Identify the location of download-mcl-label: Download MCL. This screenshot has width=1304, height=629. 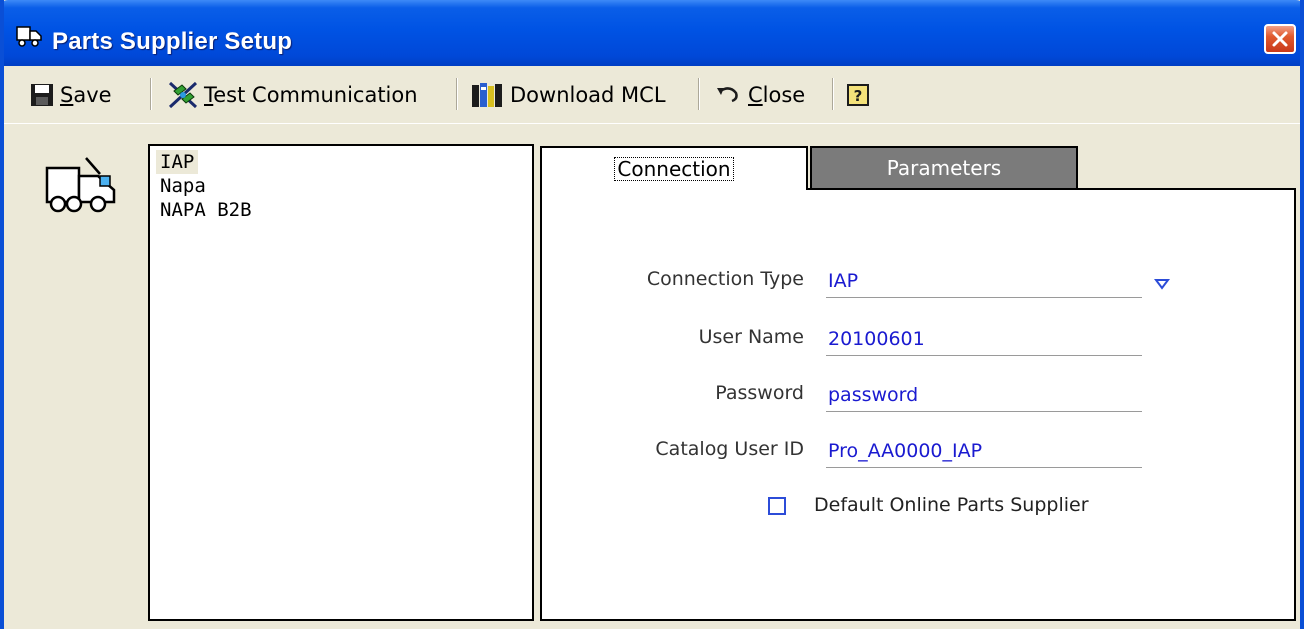
(588, 95).